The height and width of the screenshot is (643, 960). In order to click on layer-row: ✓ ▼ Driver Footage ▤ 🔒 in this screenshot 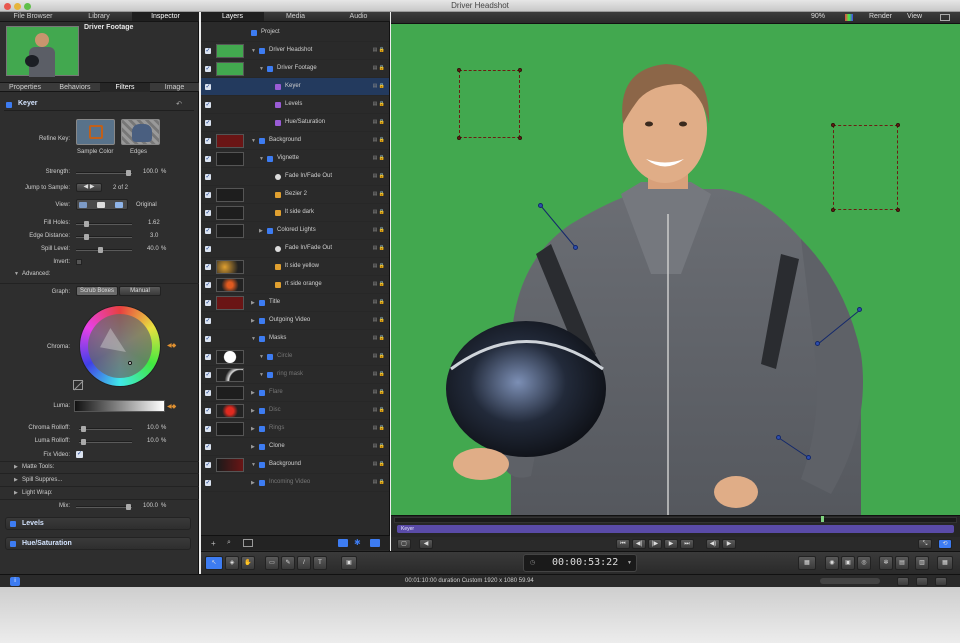, I will do `click(295, 69)`.